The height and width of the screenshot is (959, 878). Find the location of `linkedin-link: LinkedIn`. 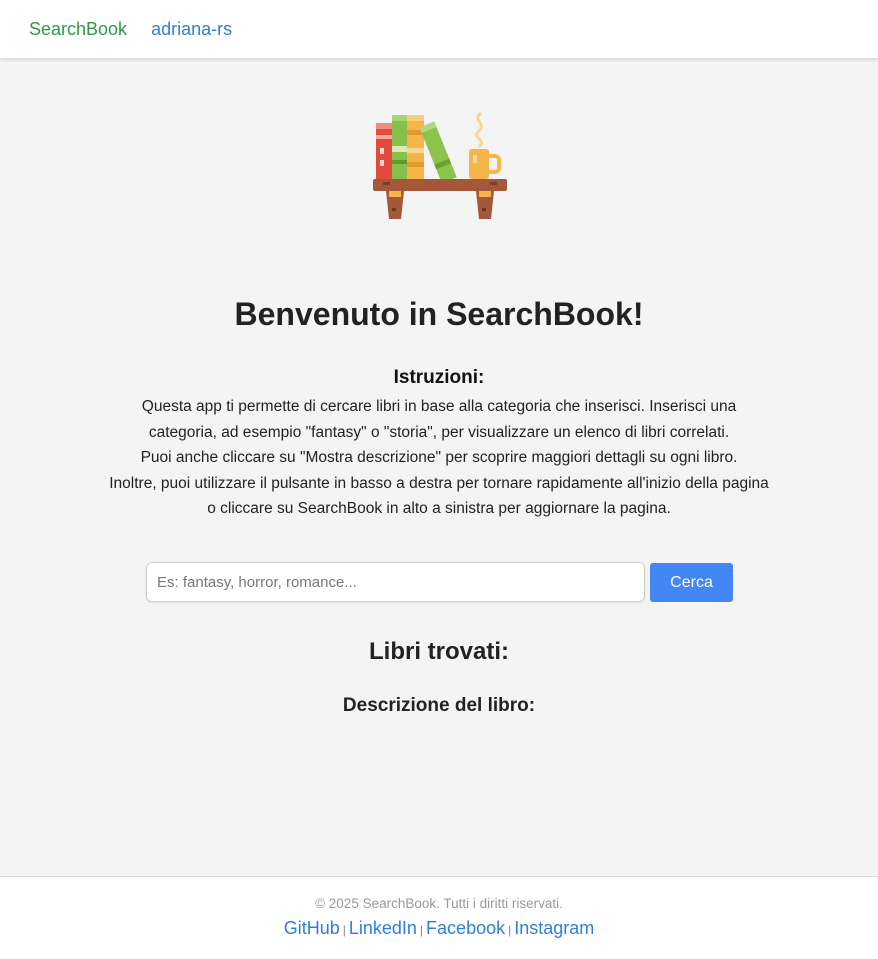

linkedin-link: LinkedIn is located at coordinates (383, 928).